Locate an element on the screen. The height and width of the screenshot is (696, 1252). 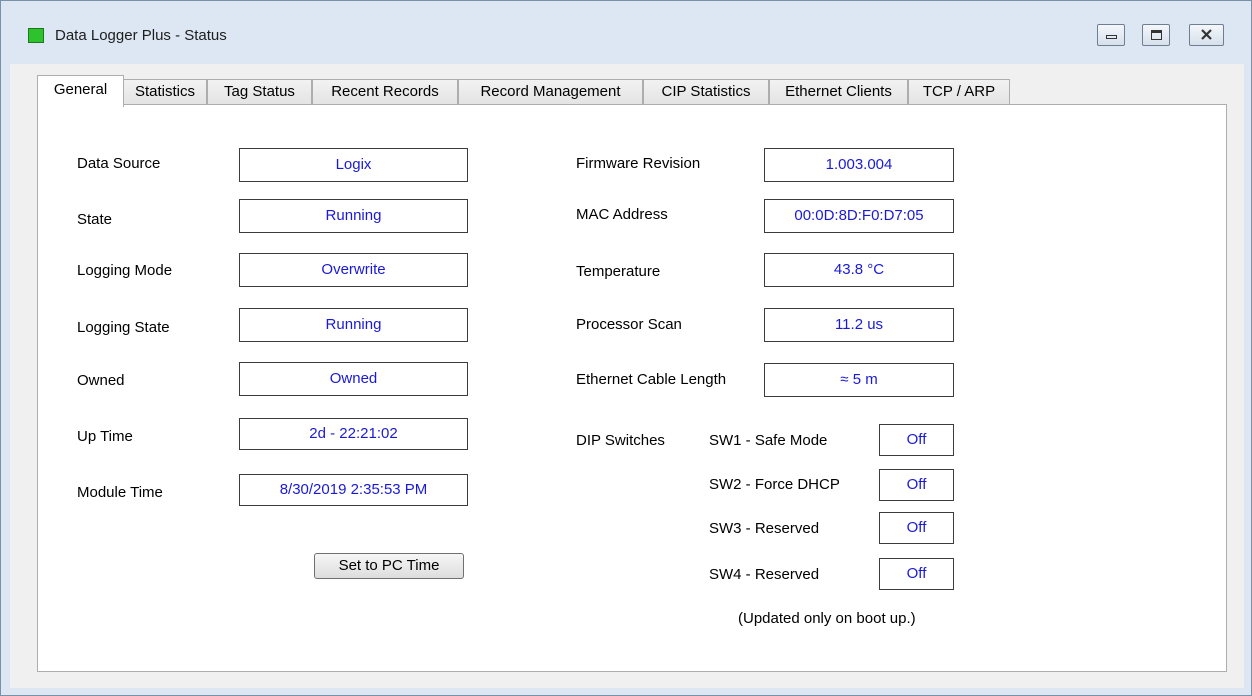
tab-recent-records: Recent Records is located at coordinates (385, 92).